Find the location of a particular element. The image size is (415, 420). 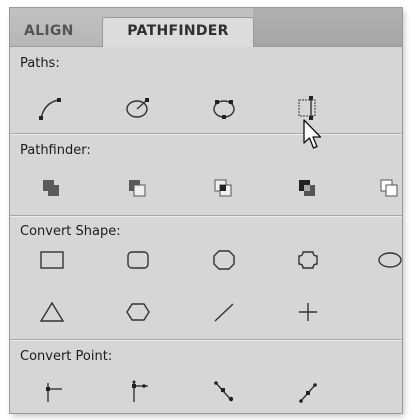

unite-icon is located at coordinates (52, 188).